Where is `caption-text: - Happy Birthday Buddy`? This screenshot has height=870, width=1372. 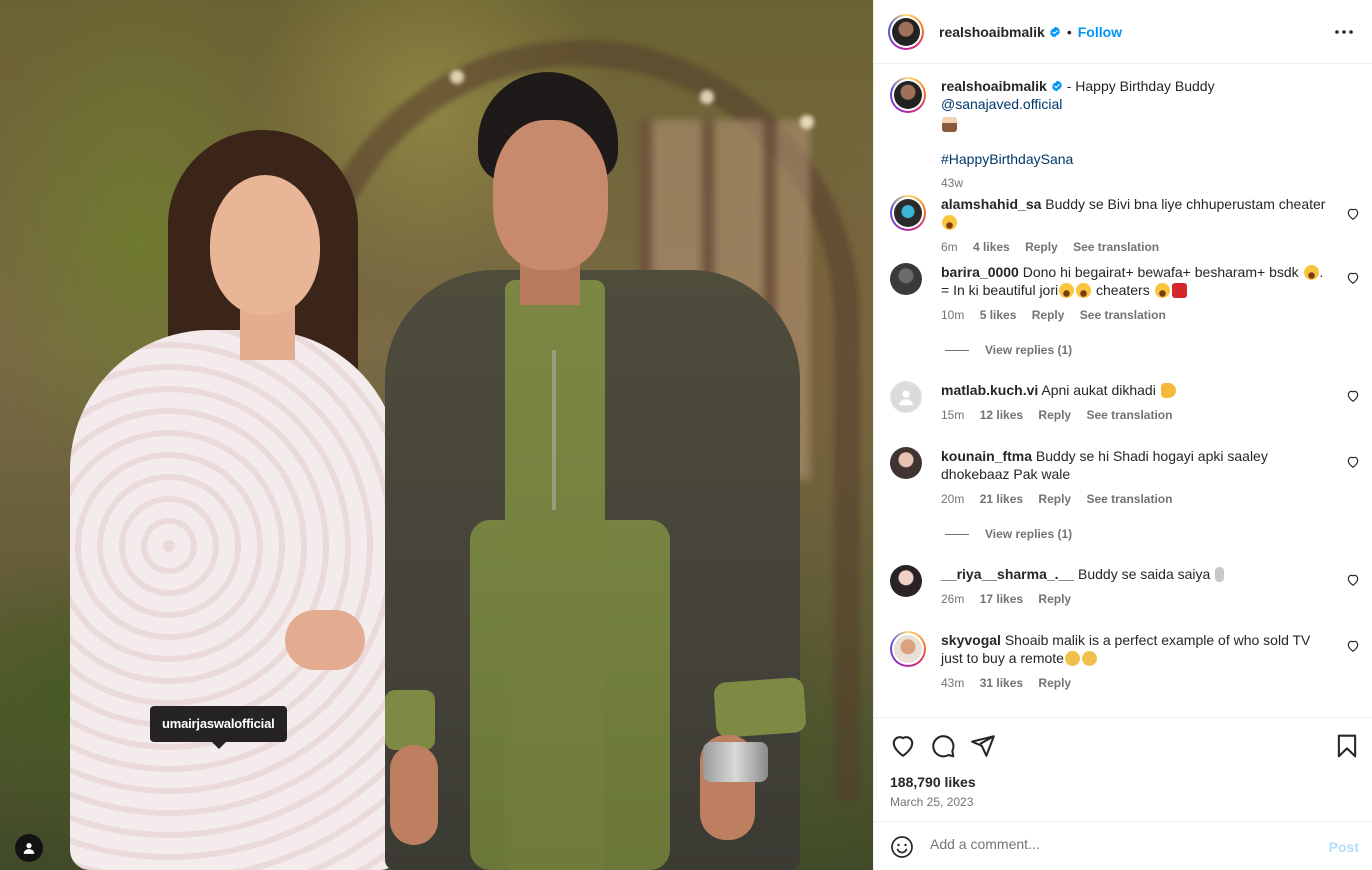
caption-text: - Happy Birthday Buddy is located at coordinates (1138, 86).